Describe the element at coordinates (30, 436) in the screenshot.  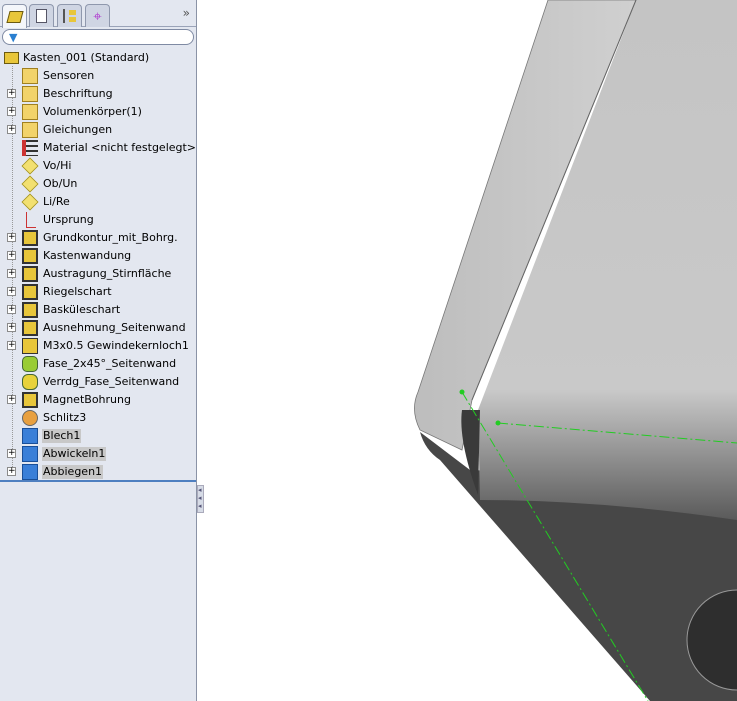
I see `sheet-metal-icon` at that location.